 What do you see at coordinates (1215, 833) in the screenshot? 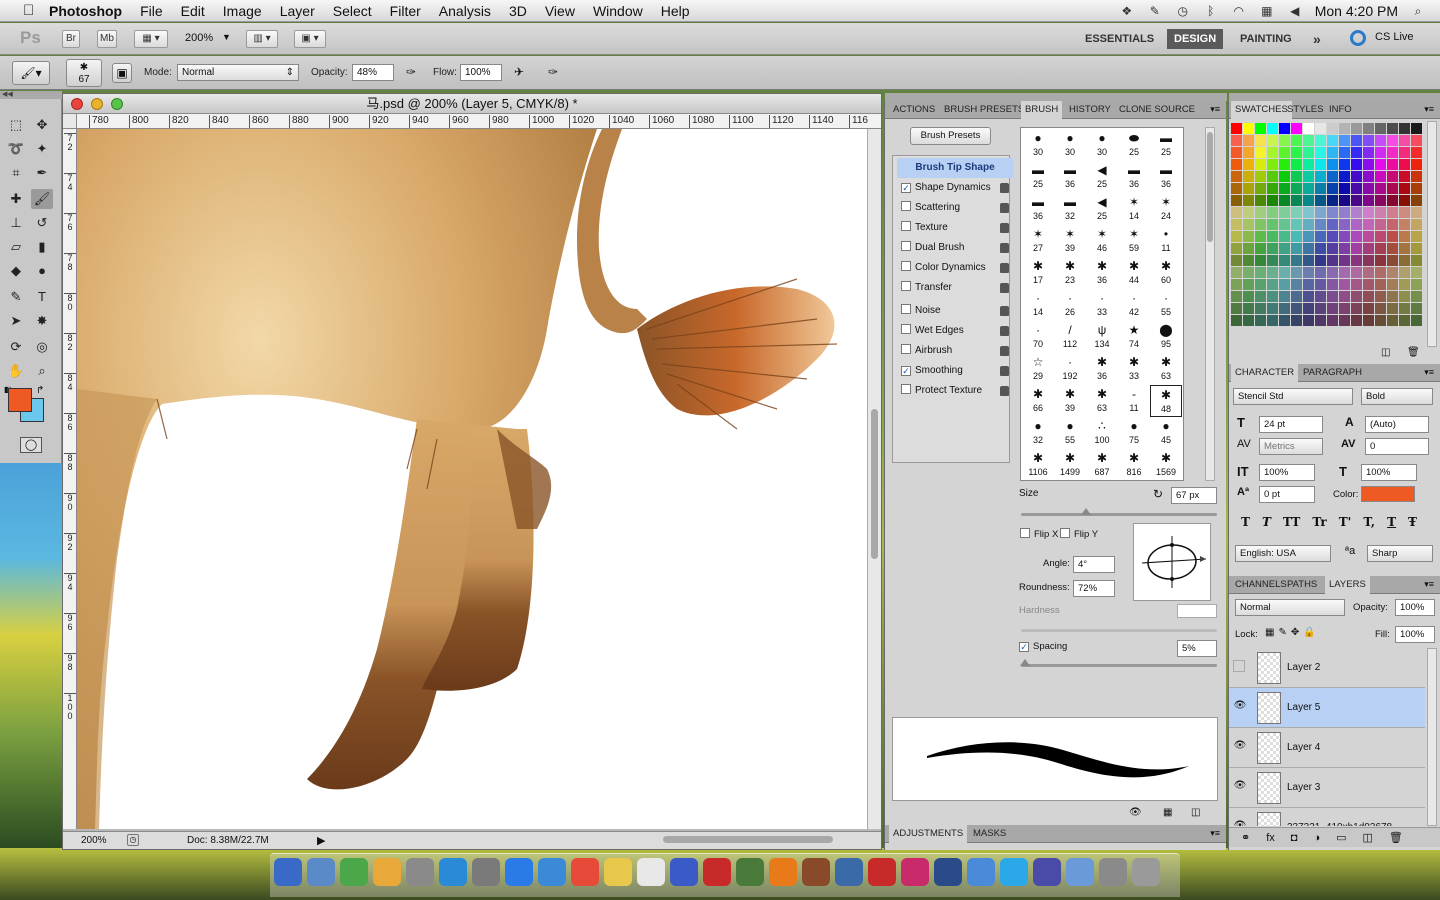
I see `adjustments-menu-icon: ▾≡` at bounding box center [1215, 833].